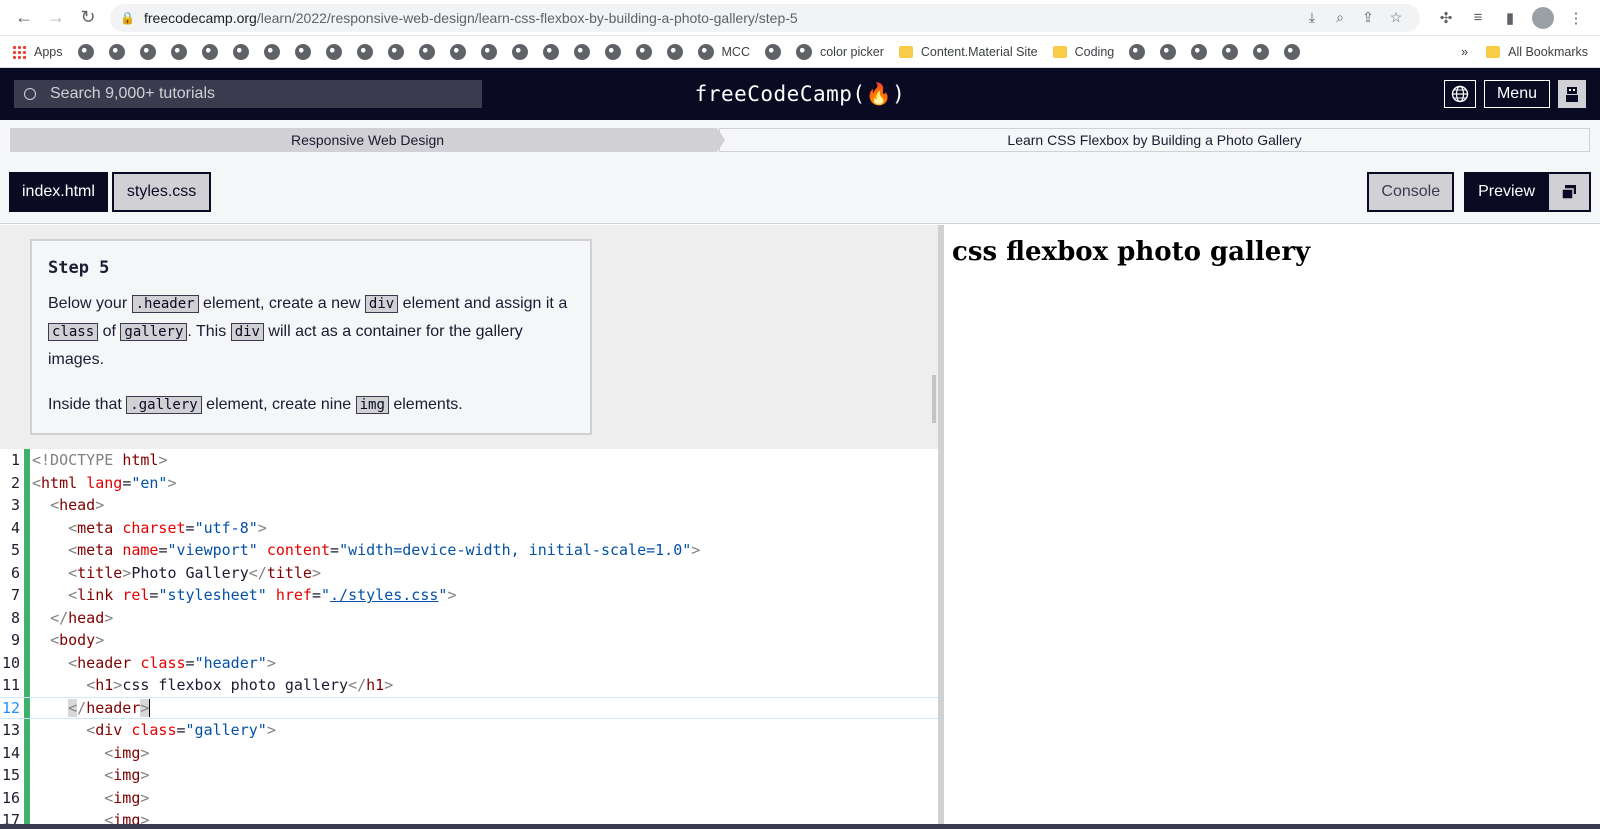  I want to click on code-line-current: 12 </header>, so click(469, 707).